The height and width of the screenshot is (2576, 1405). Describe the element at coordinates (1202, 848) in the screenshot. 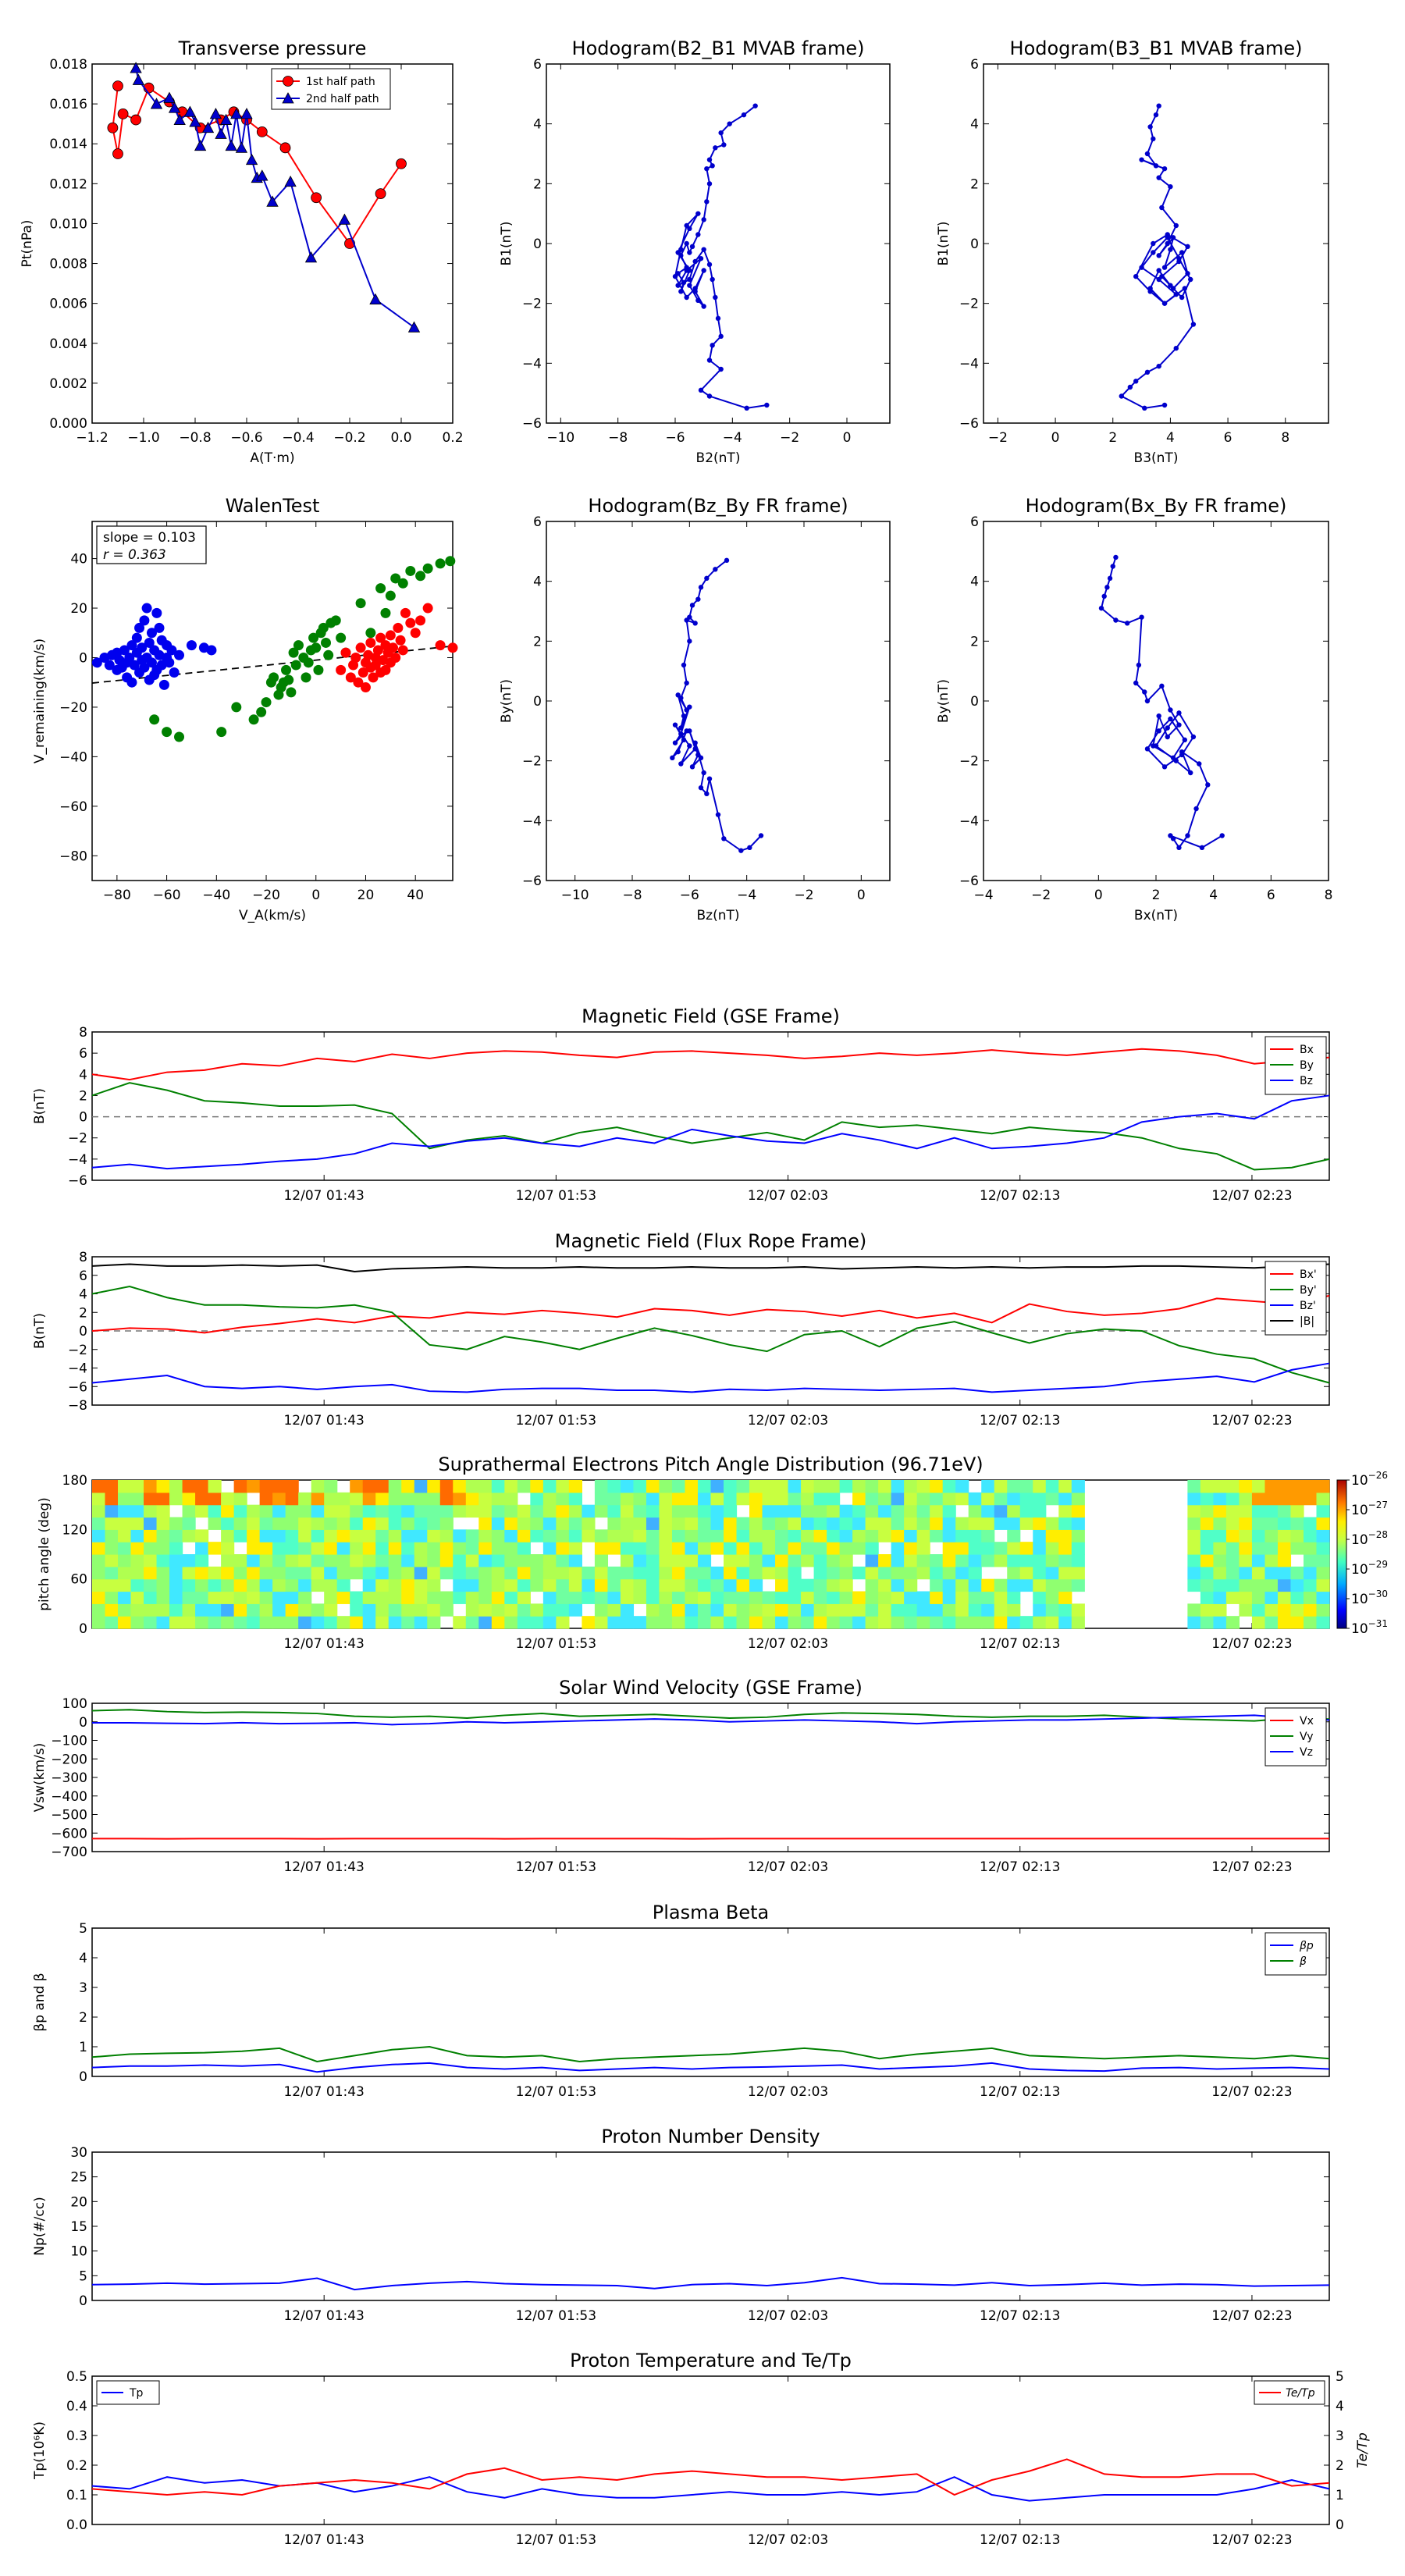

I see `h4-data-point` at that location.